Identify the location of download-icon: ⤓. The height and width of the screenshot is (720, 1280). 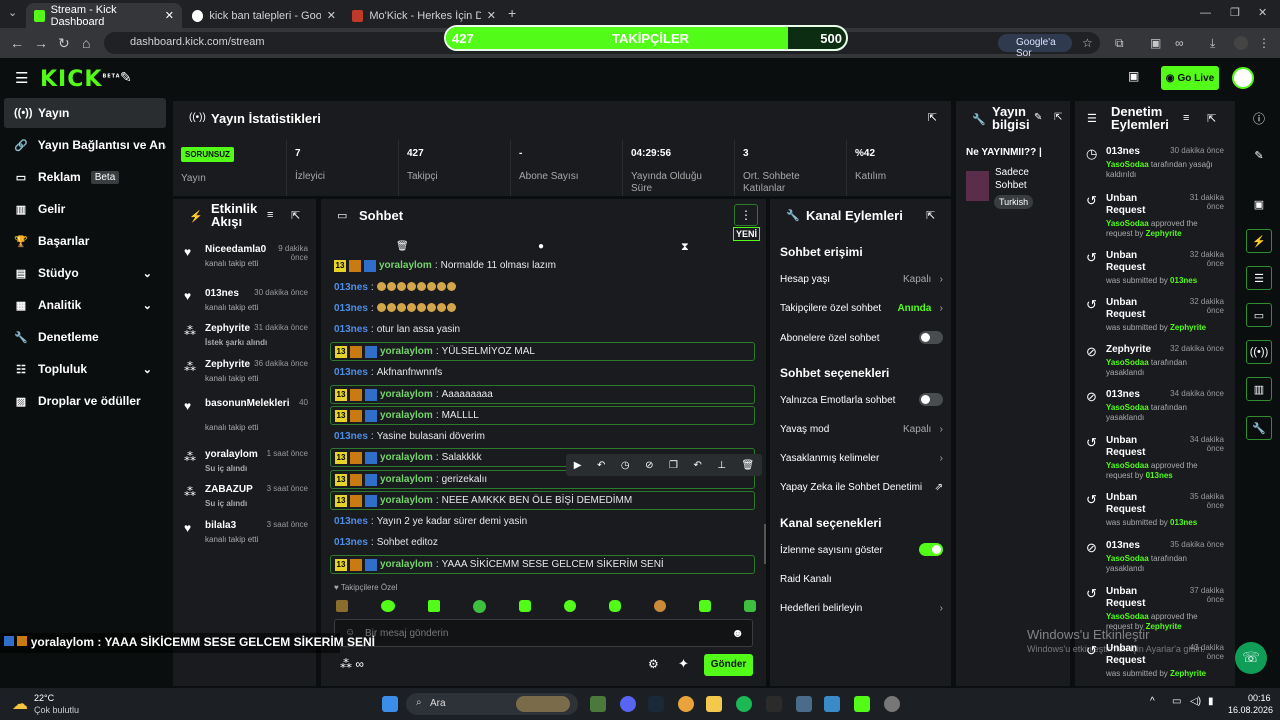
(1212, 43).